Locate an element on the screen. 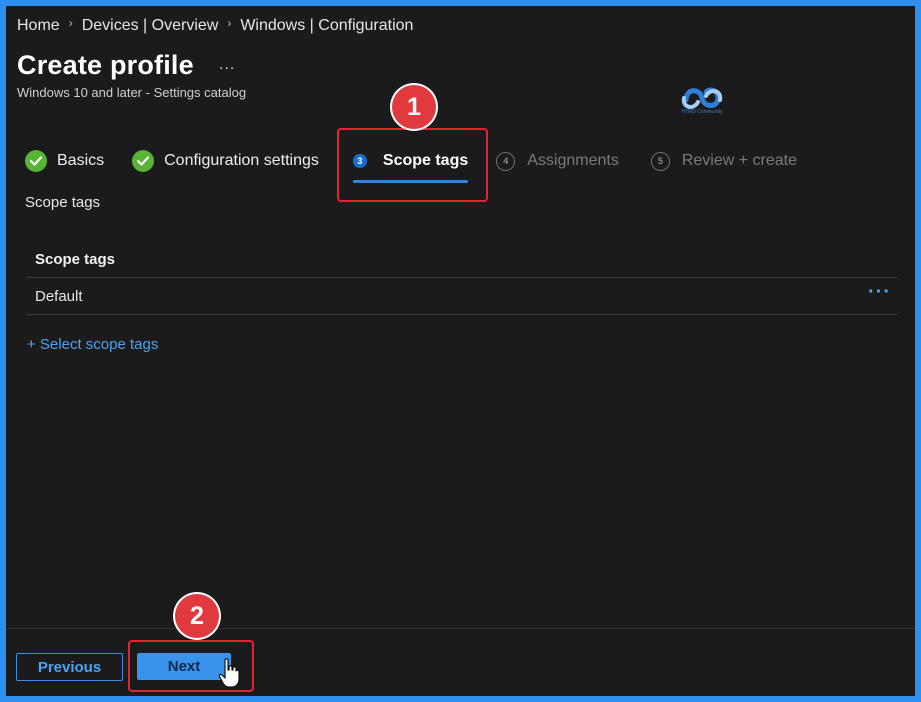 The height and width of the screenshot is (702, 921). step-label: Configuration settings is located at coordinates (241, 160).